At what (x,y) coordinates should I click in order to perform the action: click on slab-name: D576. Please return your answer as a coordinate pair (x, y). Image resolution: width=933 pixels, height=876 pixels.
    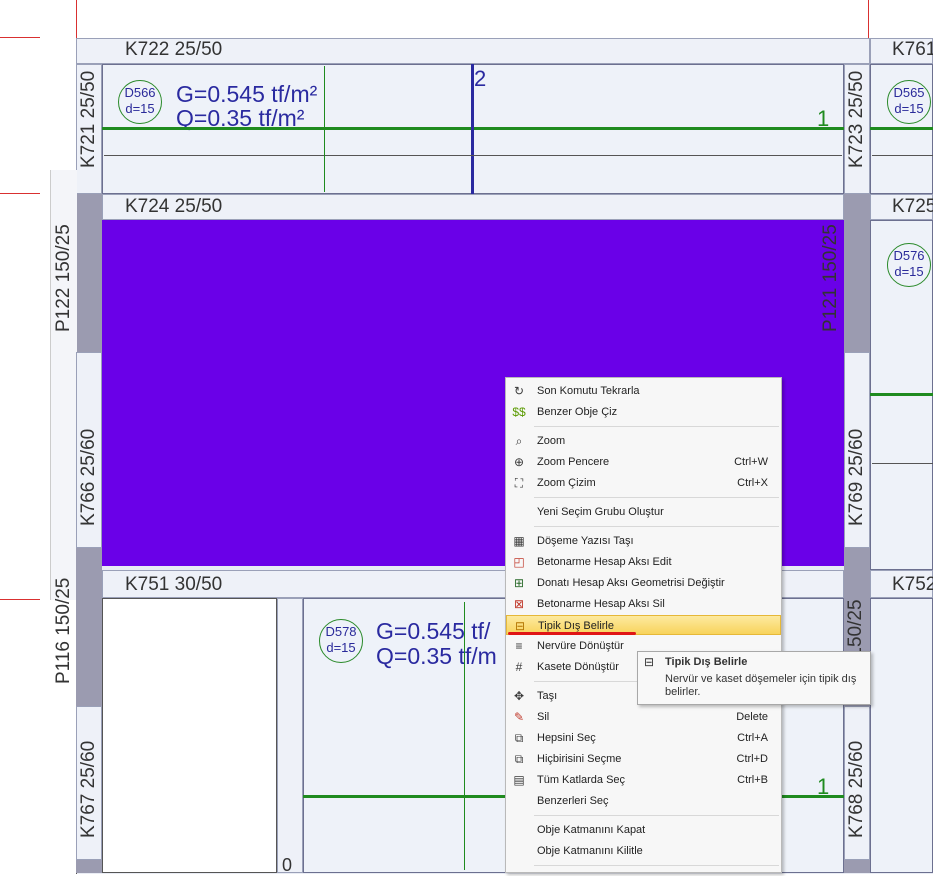
    Looking at the image, I should click on (909, 255).